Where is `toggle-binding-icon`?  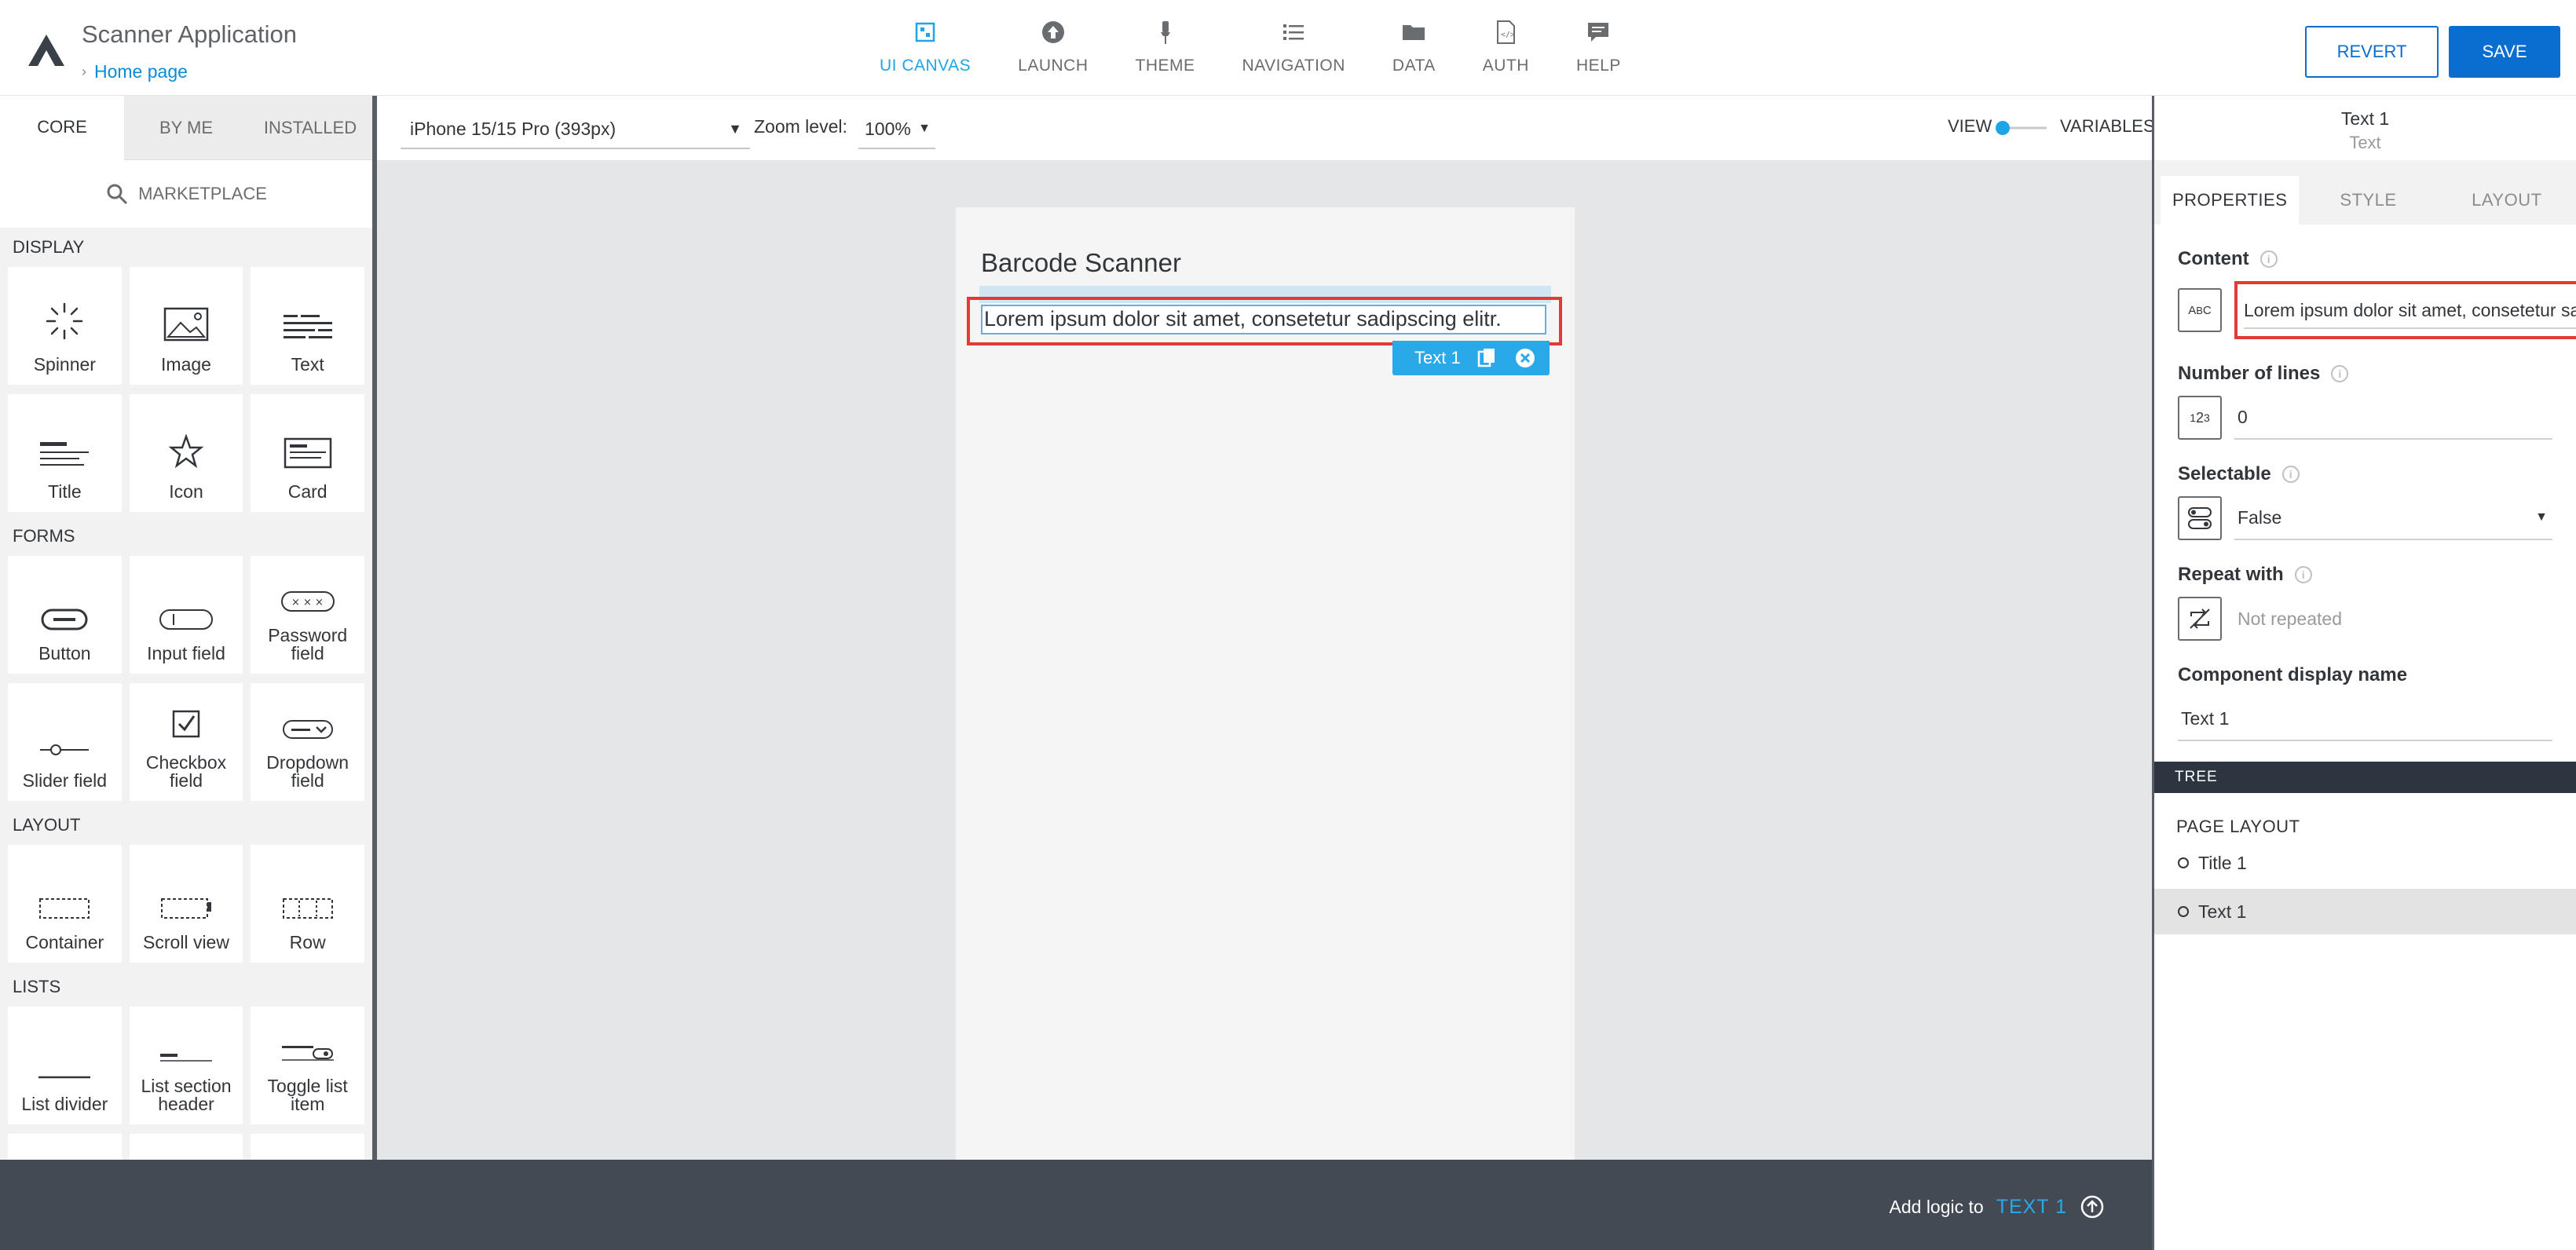 toggle-binding-icon is located at coordinates (2200, 518).